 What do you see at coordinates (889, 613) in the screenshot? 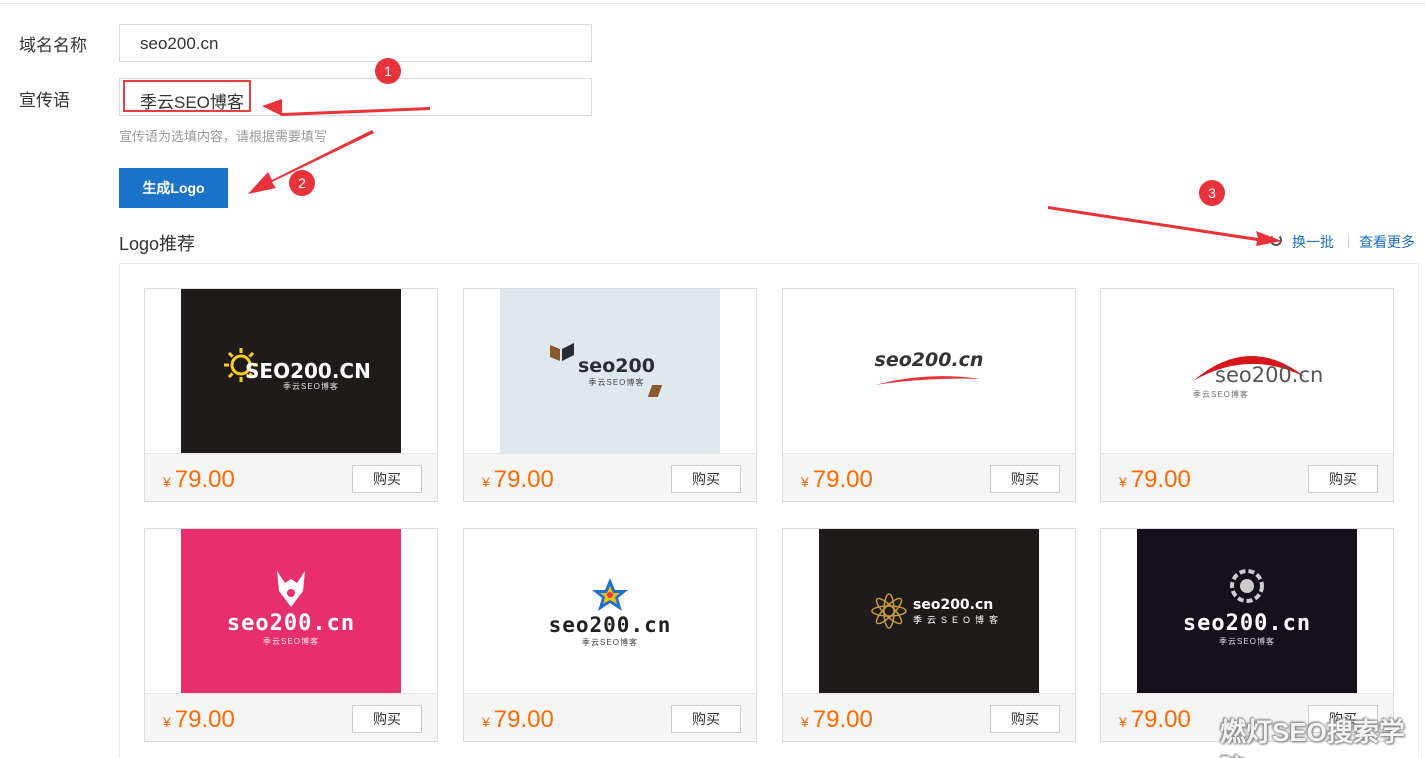
I see `flower-icon` at bounding box center [889, 613].